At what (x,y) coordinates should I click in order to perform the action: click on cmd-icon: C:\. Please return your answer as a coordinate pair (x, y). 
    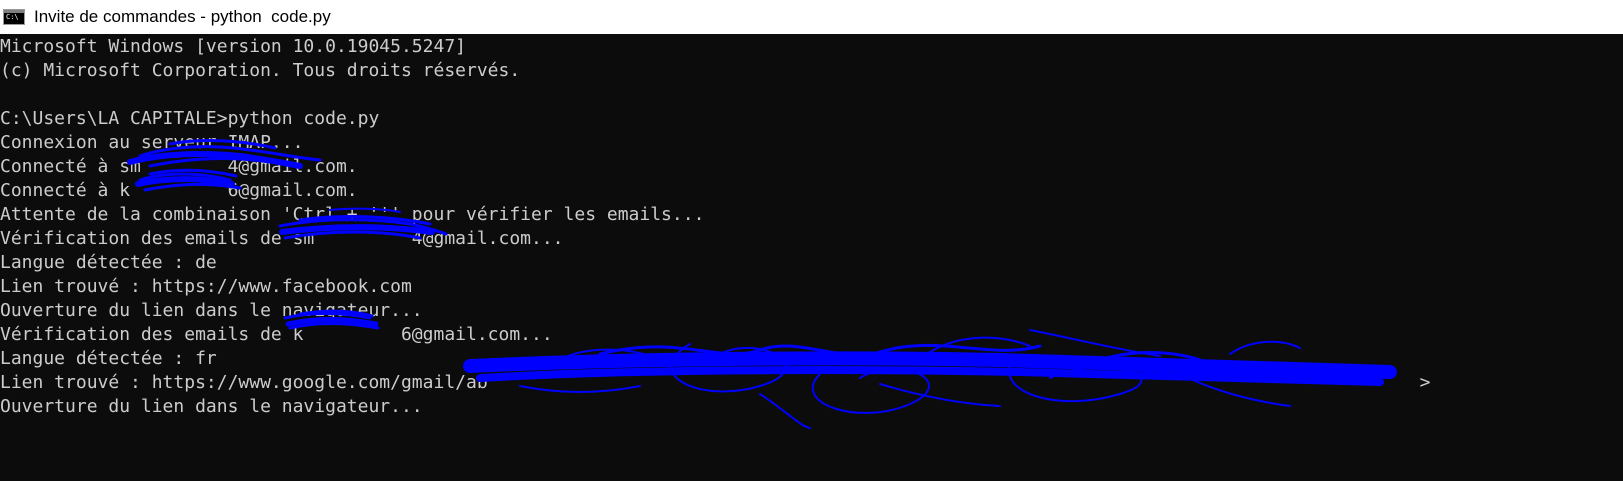
    Looking at the image, I should click on (14, 17).